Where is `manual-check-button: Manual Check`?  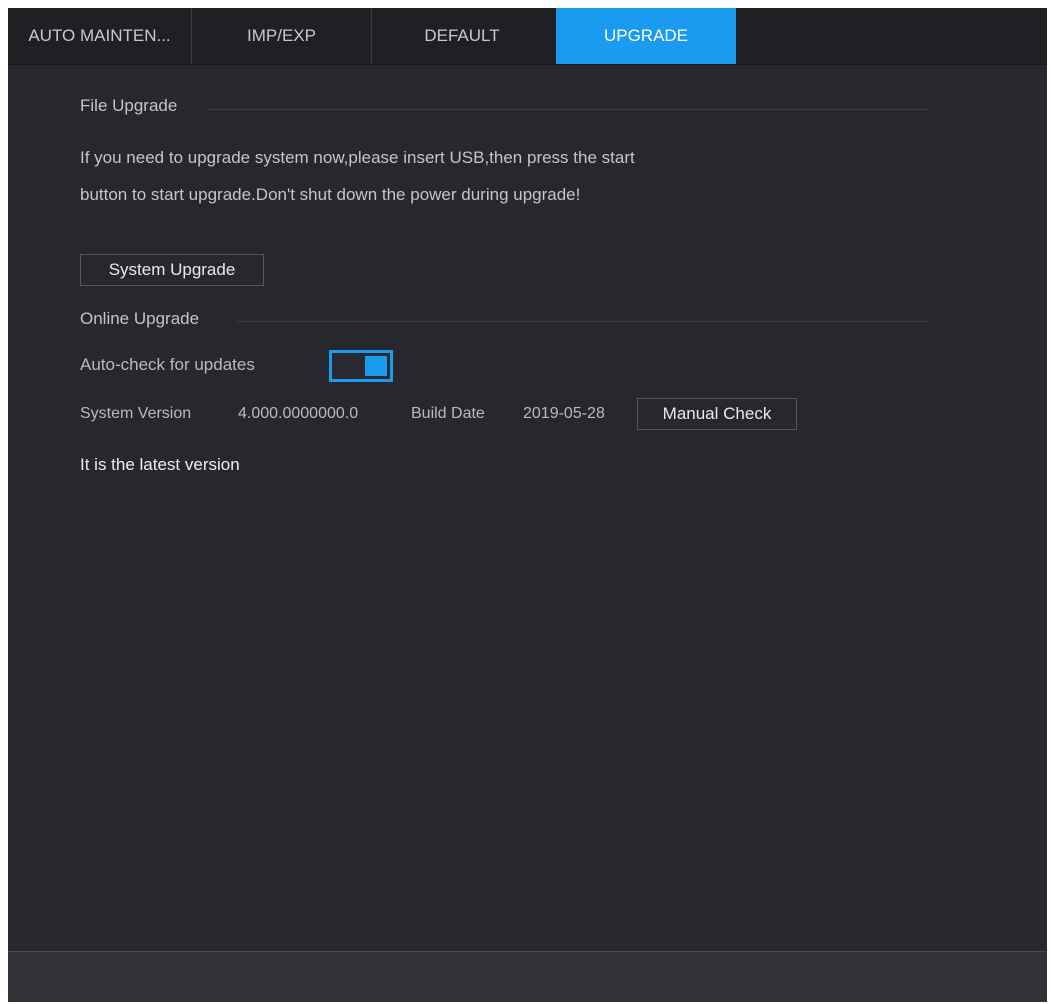
manual-check-button: Manual Check is located at coordinates (717, 414).